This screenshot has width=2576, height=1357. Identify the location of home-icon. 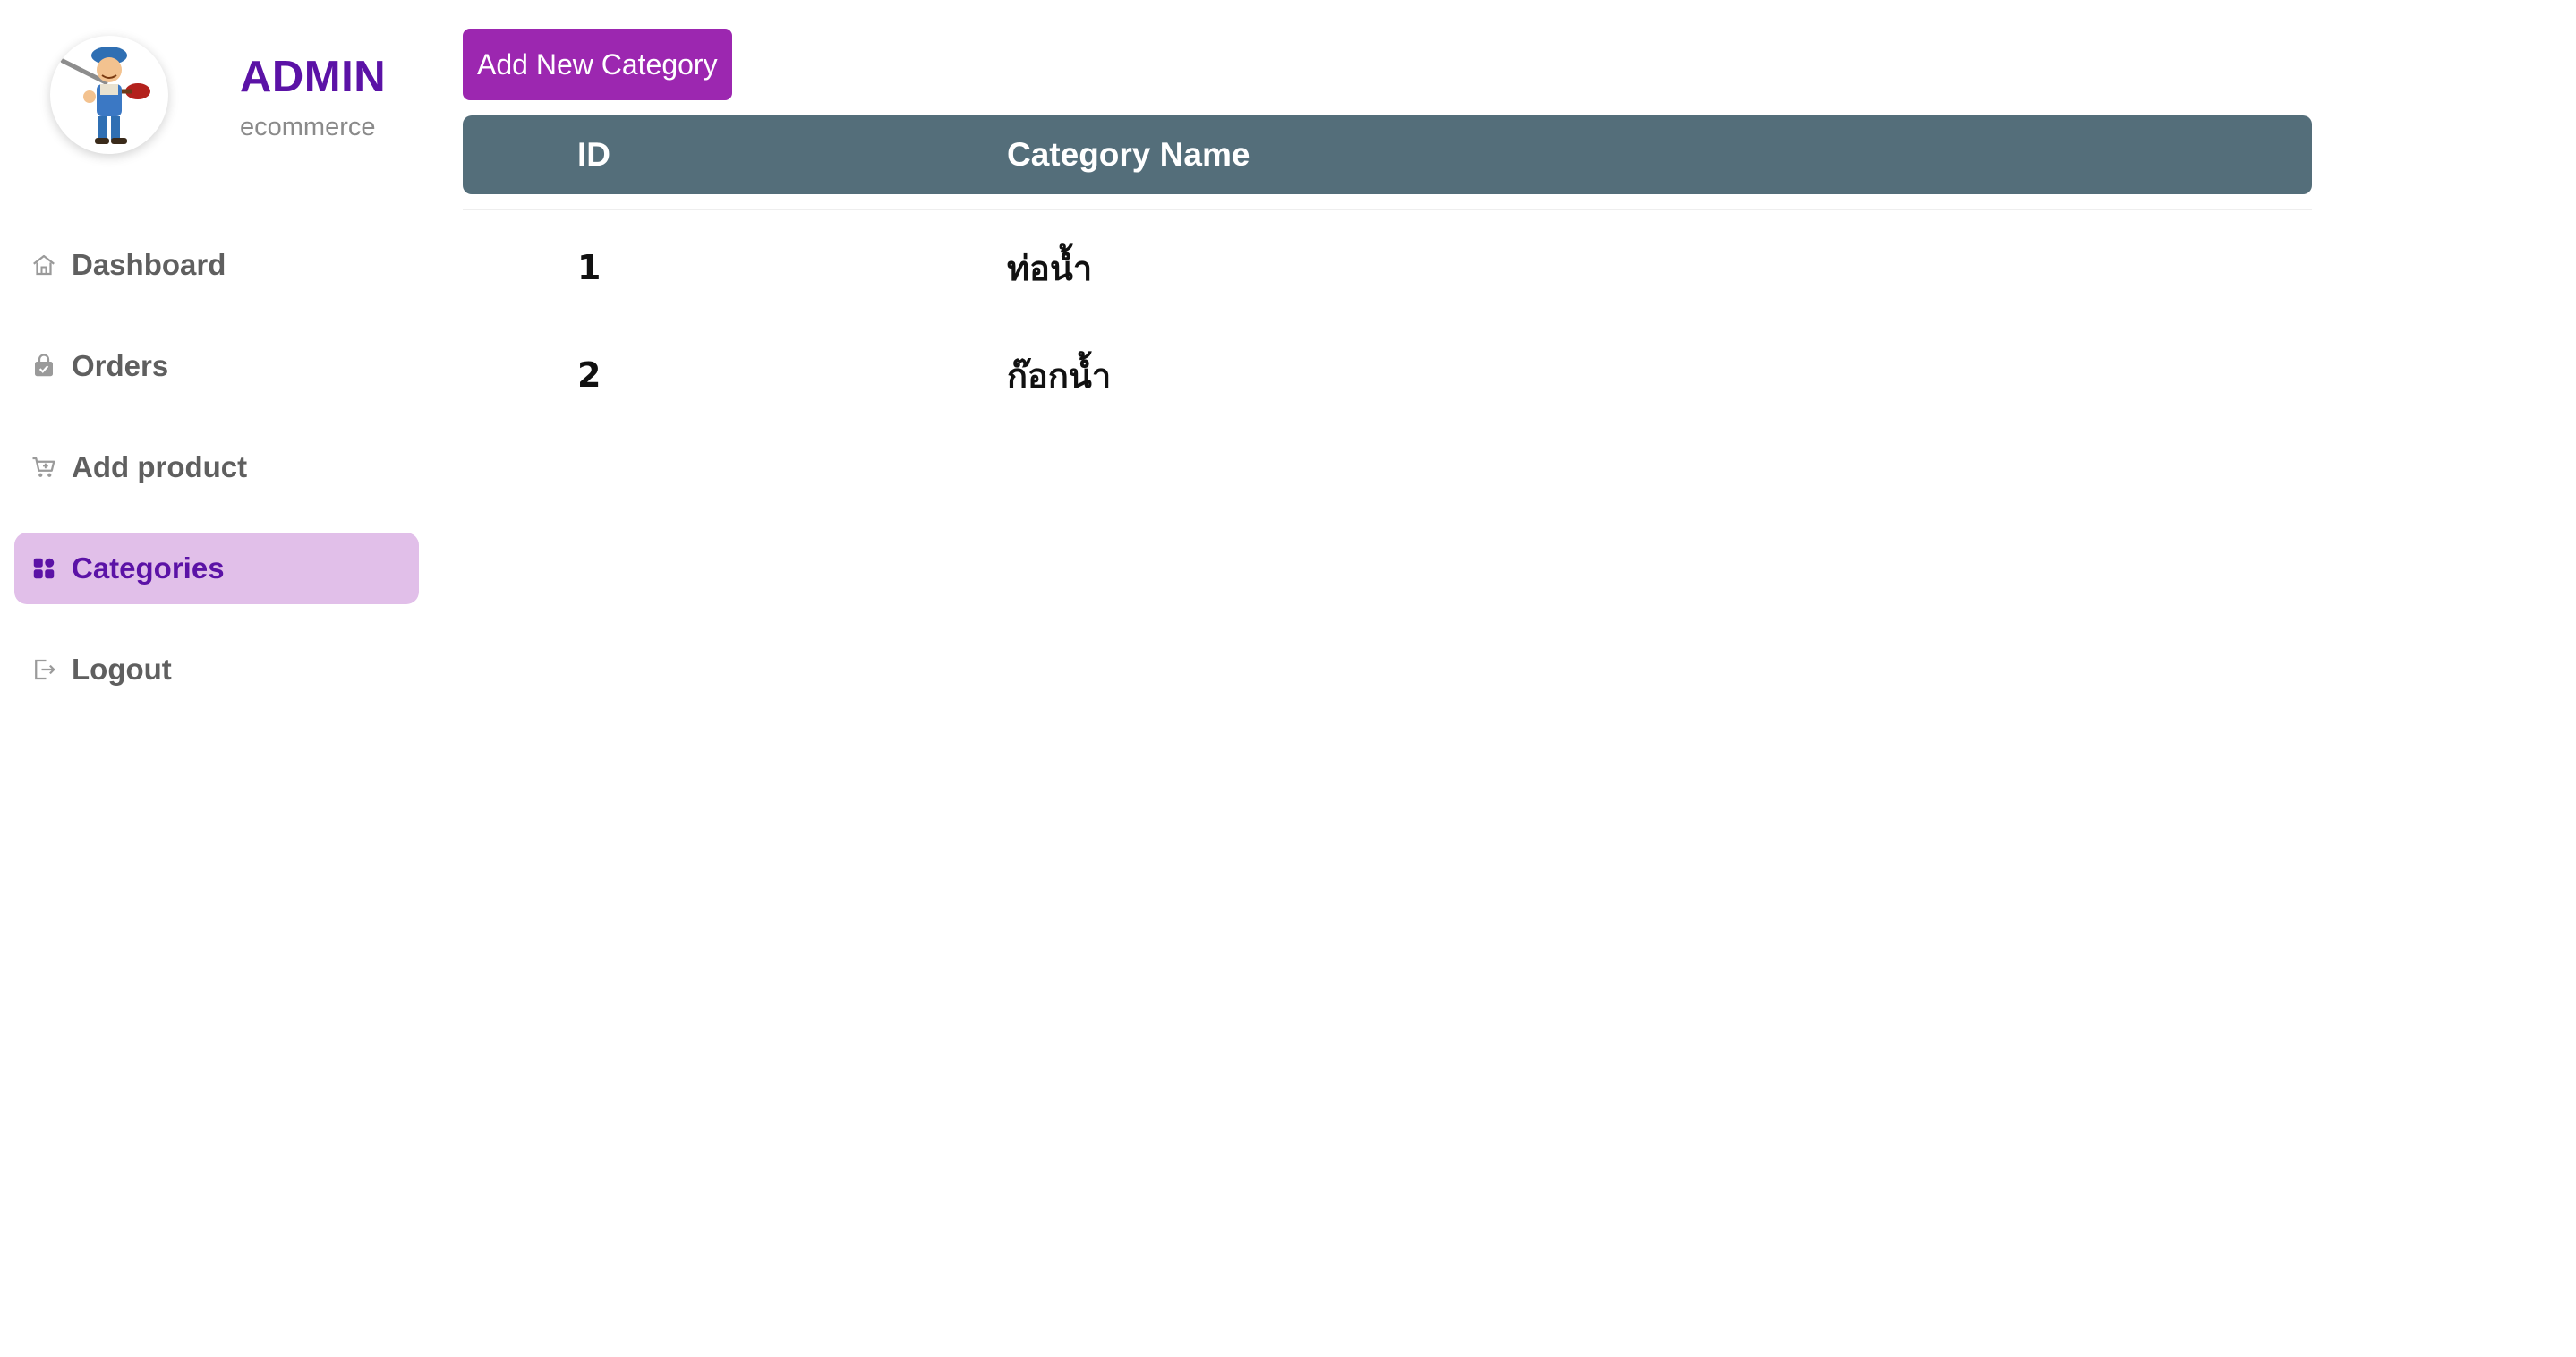
(43, 265).